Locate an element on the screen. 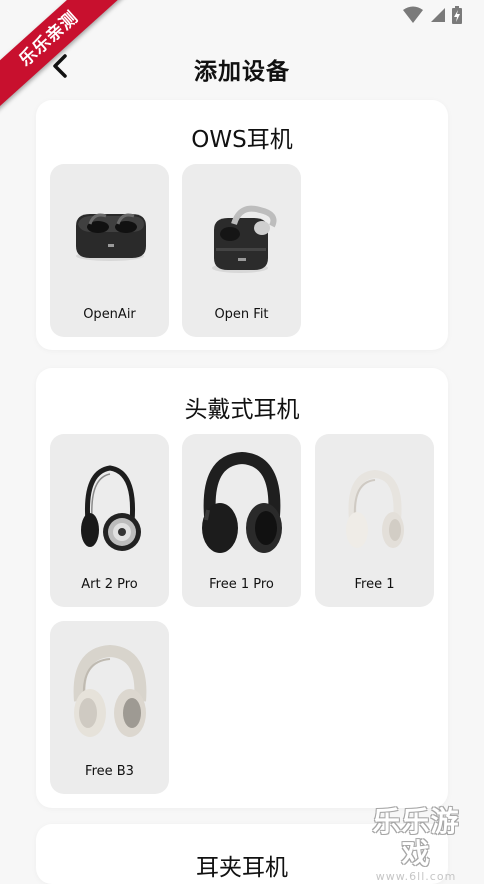 This screenshot has width=484, height=884. device-tile-art-2-pro: Art 2 Pro is located at coordinates (109, 520).